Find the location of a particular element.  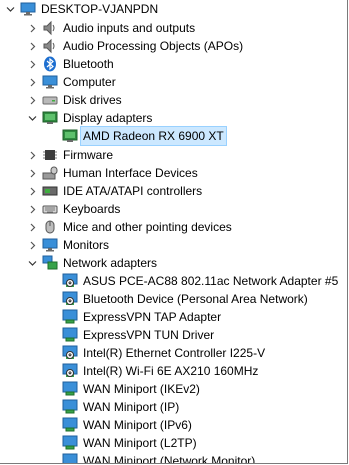

tree-item-label: Monitors is located at coordinates (86, 245).